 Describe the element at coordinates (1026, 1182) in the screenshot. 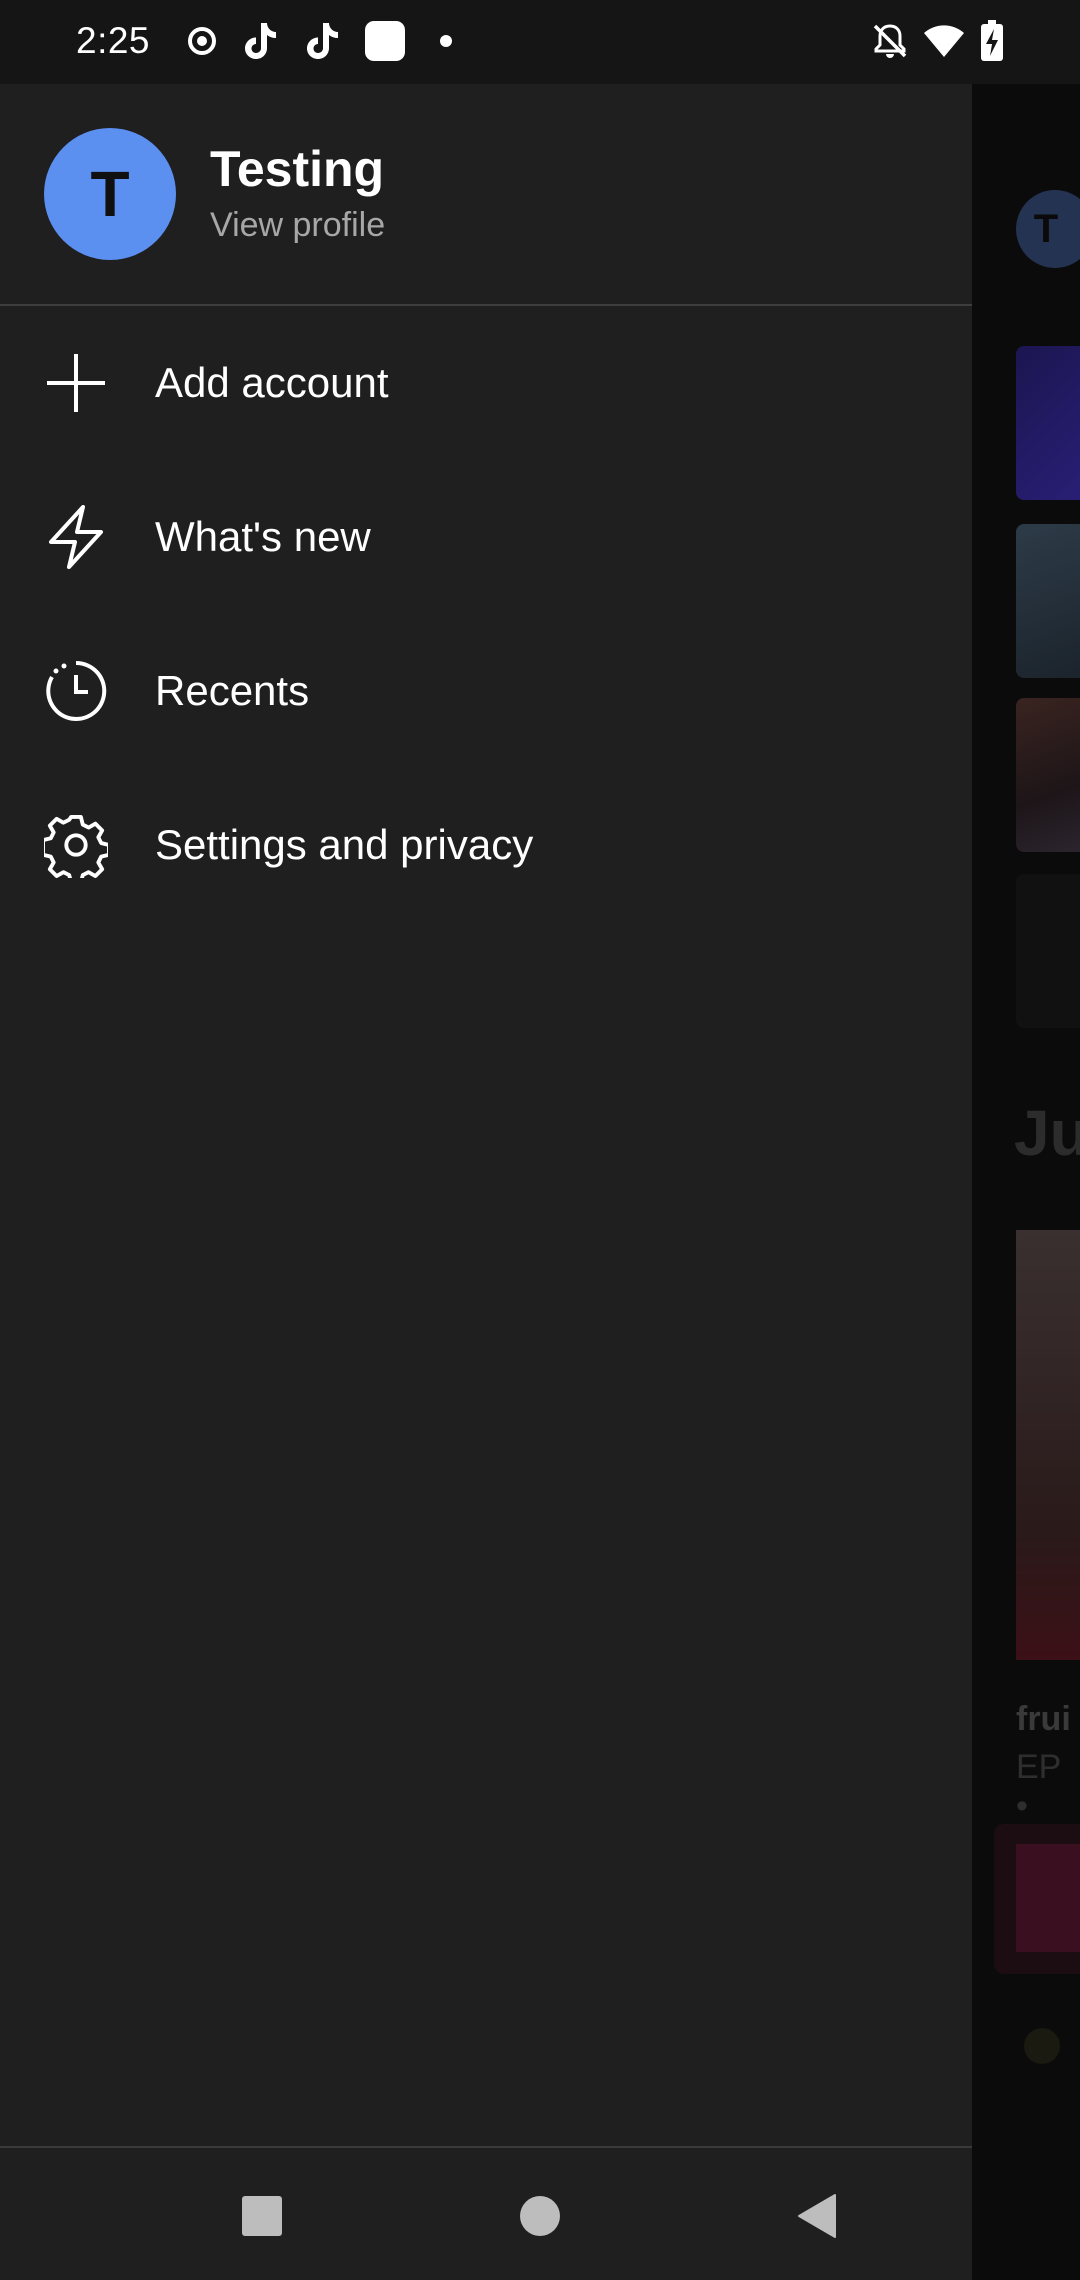

I see `background-app: T Ju frui EP •` at that location.